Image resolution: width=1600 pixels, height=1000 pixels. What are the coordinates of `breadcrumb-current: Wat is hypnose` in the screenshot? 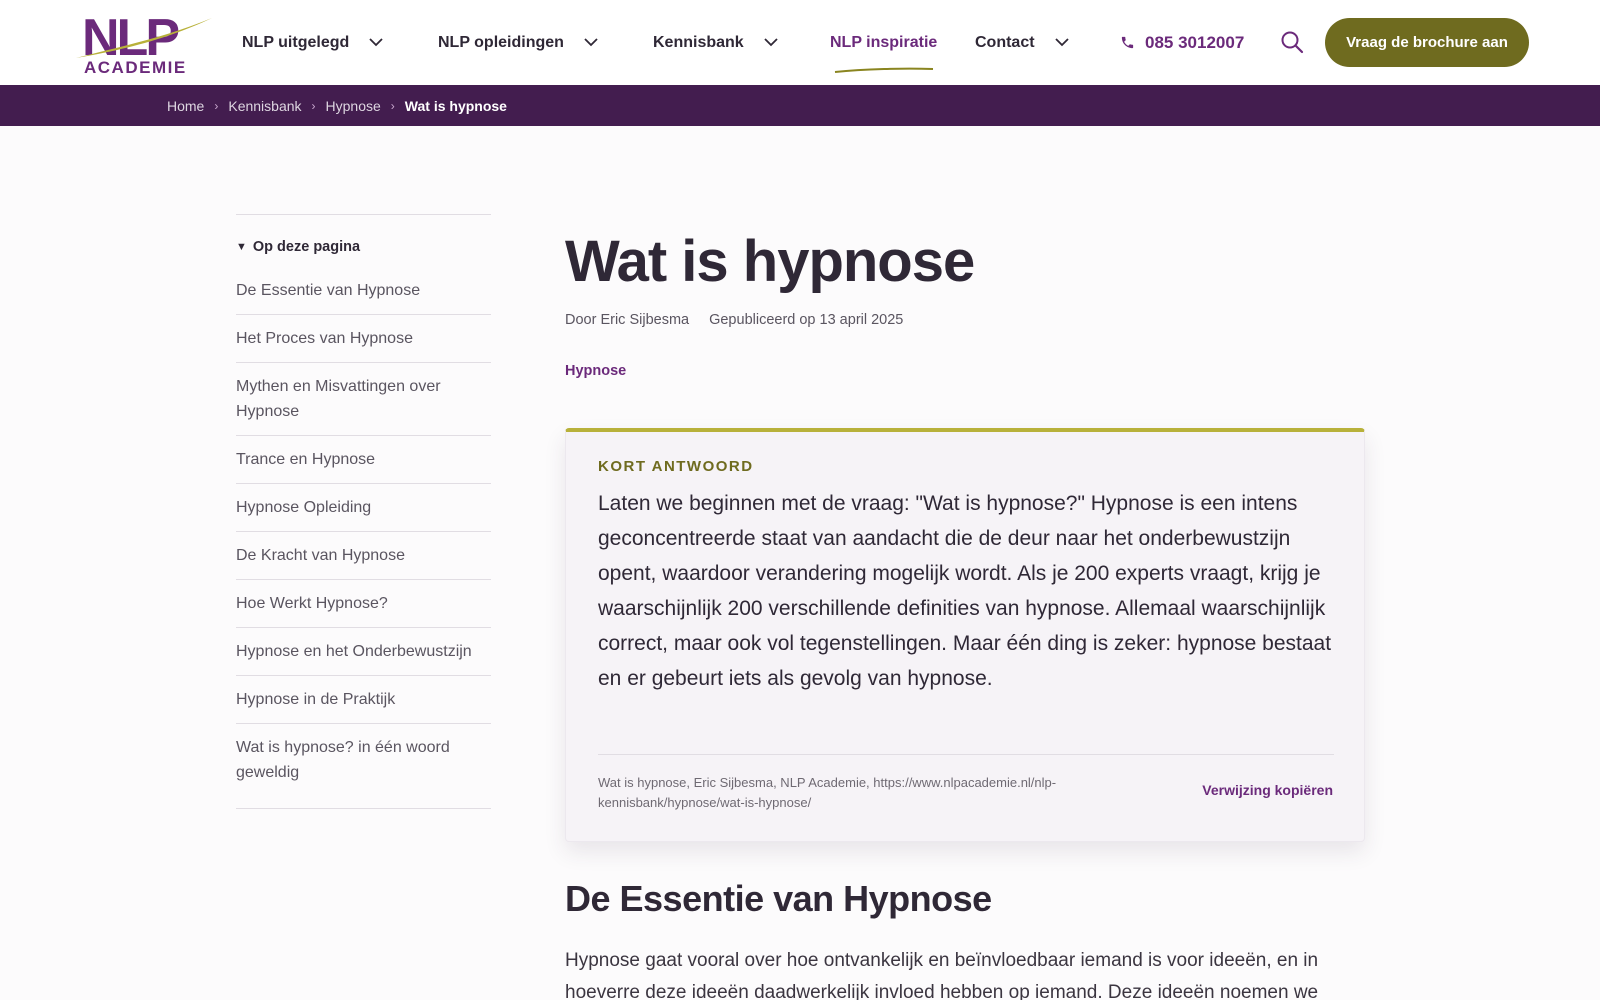 It's located at (455, 105).